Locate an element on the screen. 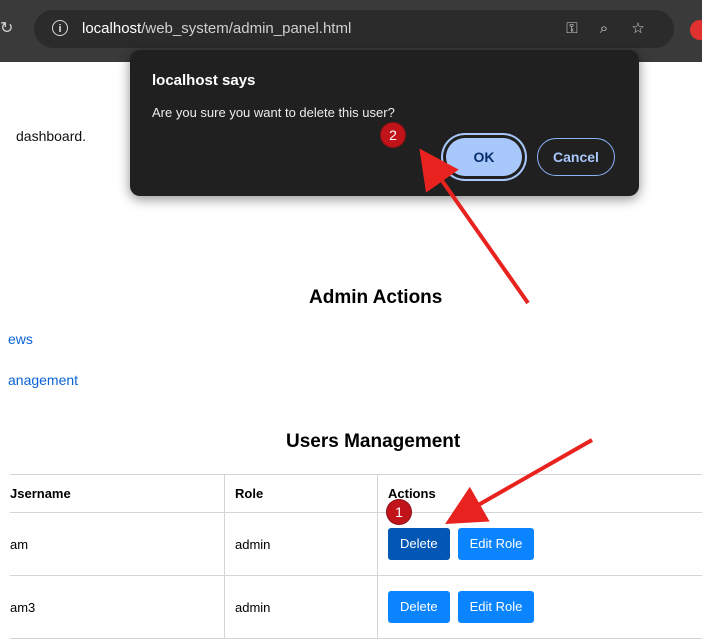 The width and height of the screenshot is (702, 639). url-path: /web_system/admin_panel.html is located at coordinates (246, 28).